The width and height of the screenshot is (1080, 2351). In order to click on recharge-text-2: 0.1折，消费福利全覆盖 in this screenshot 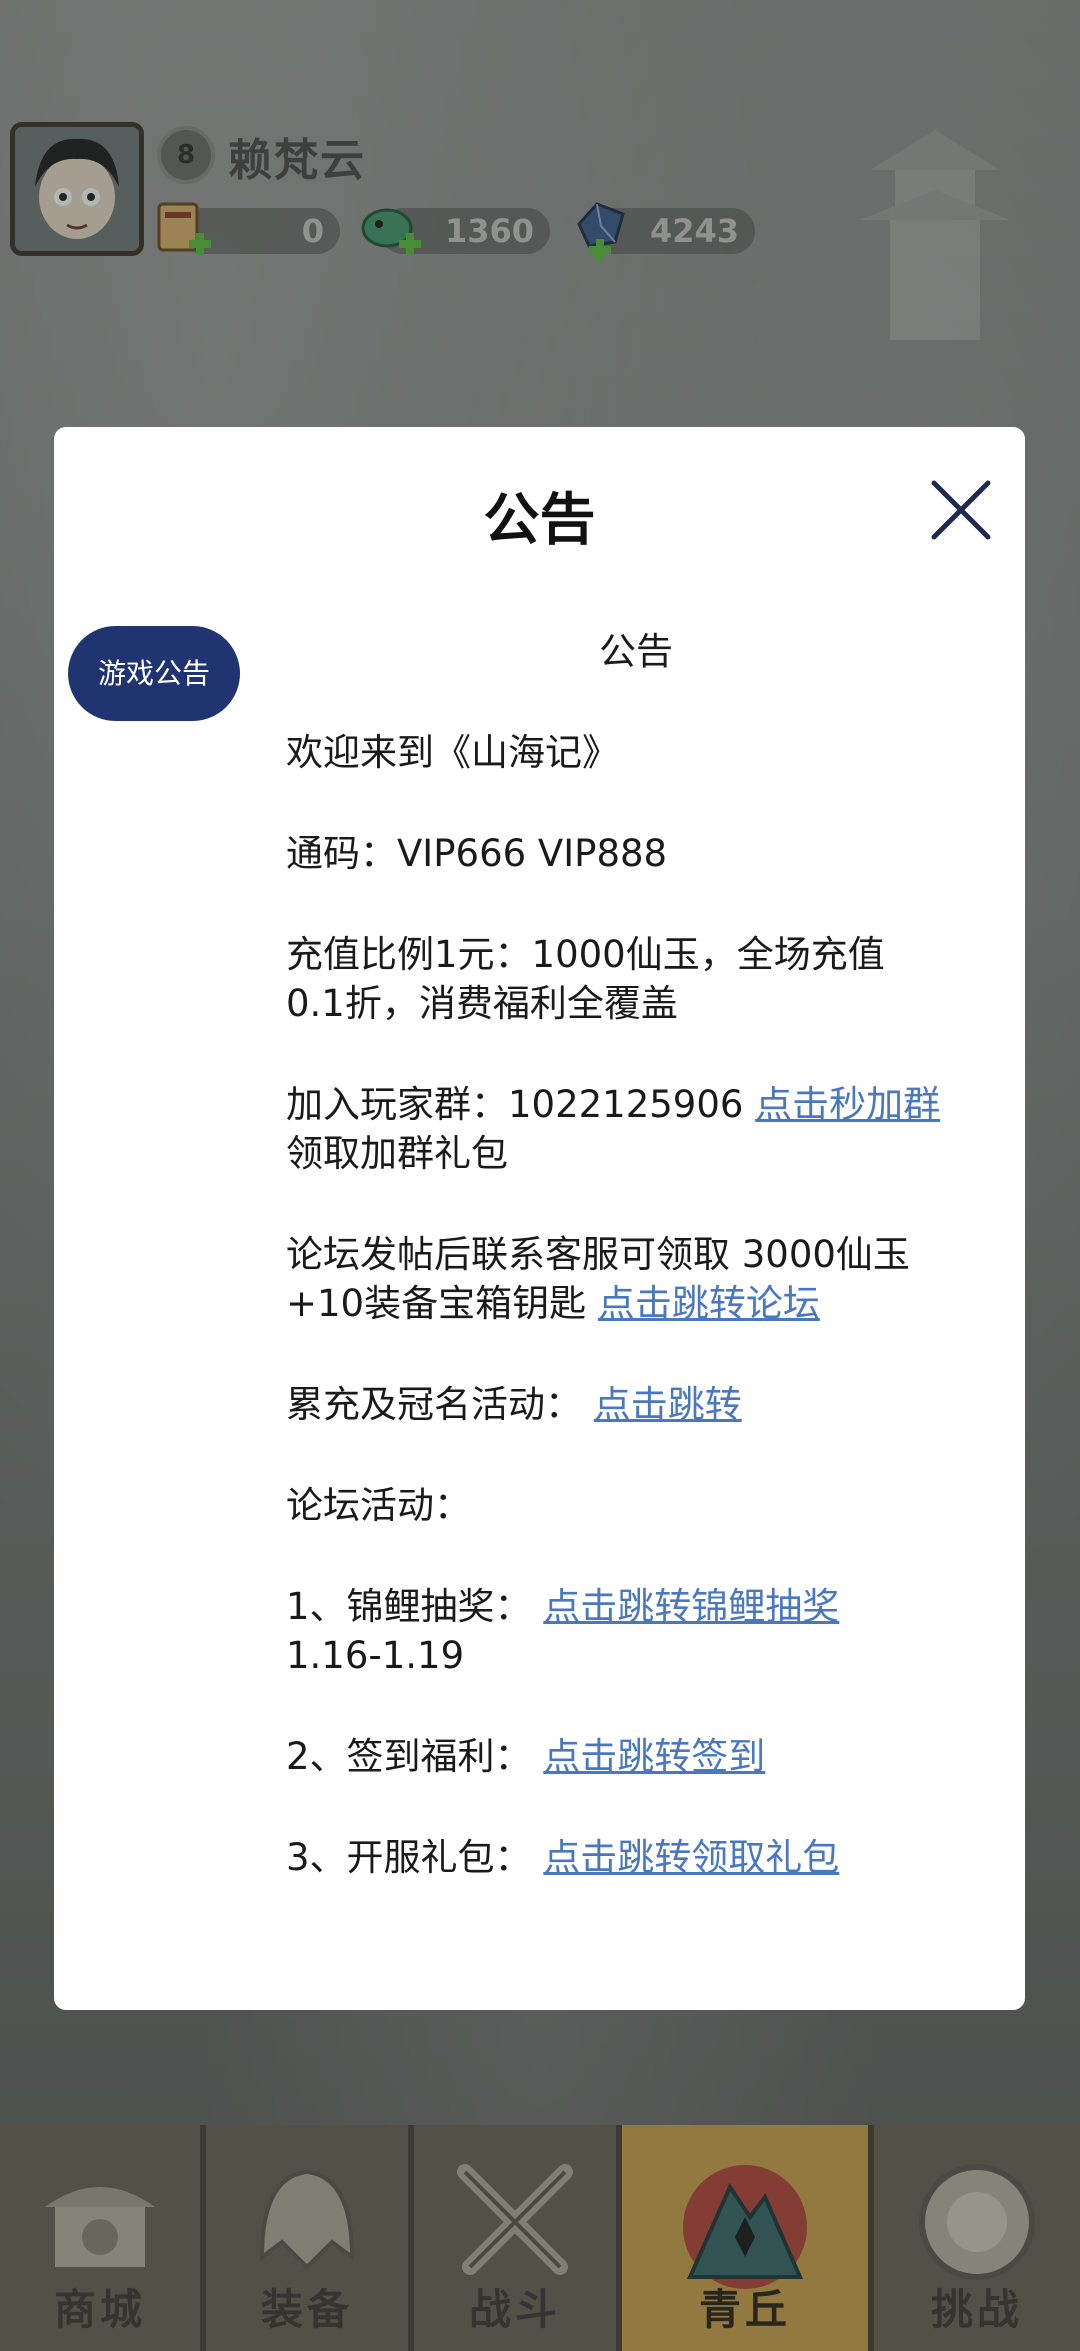, I will do `click(482, 1003)`.